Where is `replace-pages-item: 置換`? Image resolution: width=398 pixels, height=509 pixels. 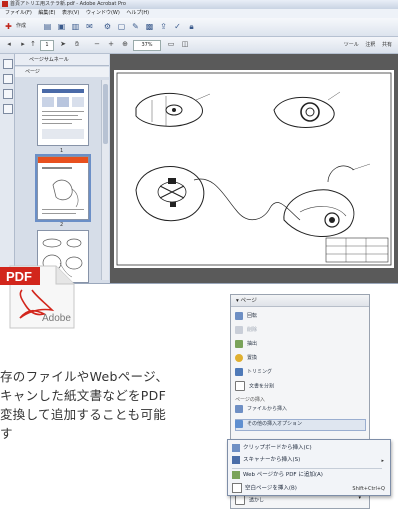 replace-pages-item: 置換 is located at coordinates (246, 358).